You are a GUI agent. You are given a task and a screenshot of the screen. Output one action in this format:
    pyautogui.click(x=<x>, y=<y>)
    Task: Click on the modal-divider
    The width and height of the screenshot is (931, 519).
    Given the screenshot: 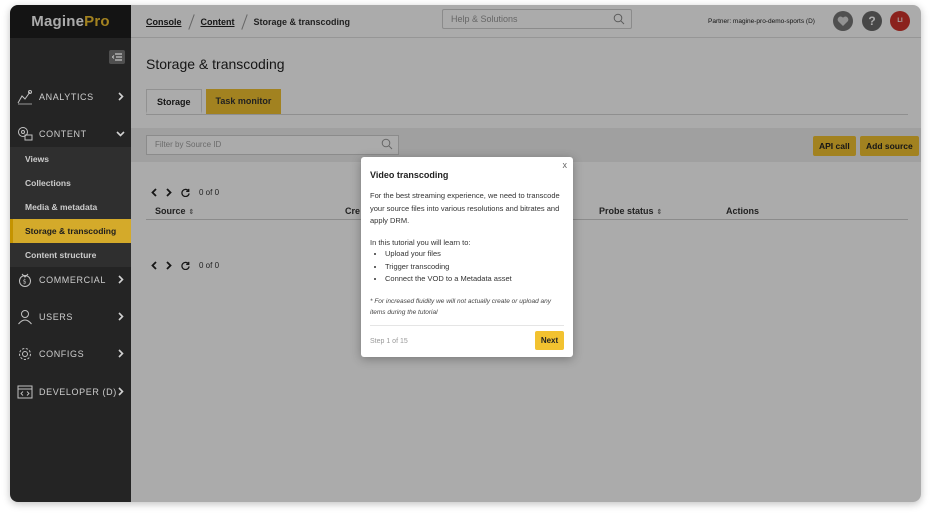 What is the action you would take?
    pyautogui.click(x=467, y=325)
    